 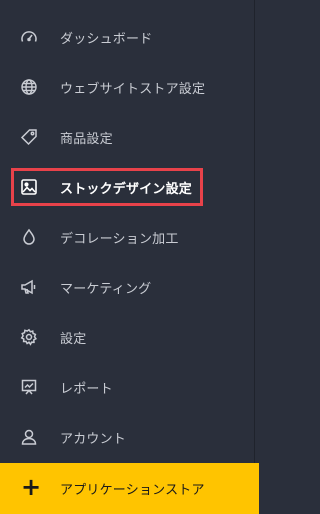 What do you see at coordinates (29, 237) in the screenshot?
I see `droplet-icon` at bounding box center [29, 237].